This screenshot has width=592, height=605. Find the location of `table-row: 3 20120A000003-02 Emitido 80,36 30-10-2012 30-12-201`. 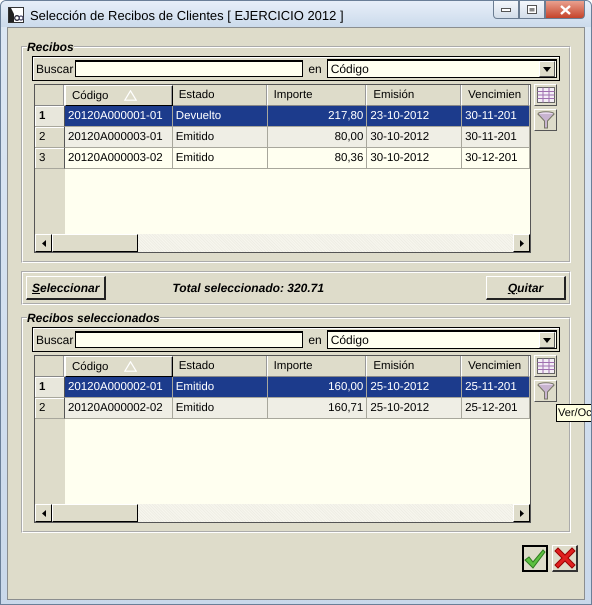

table-row: 3 20120A000003-02 Emitido 80,36 30-10-2012 30-12-201 is located at coordinates (282, 158).